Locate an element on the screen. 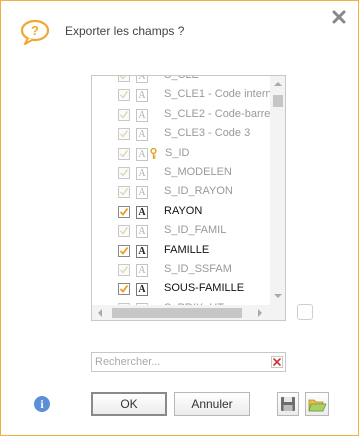  field-row: A S_MODELEN is located at coordinates (181, 173).